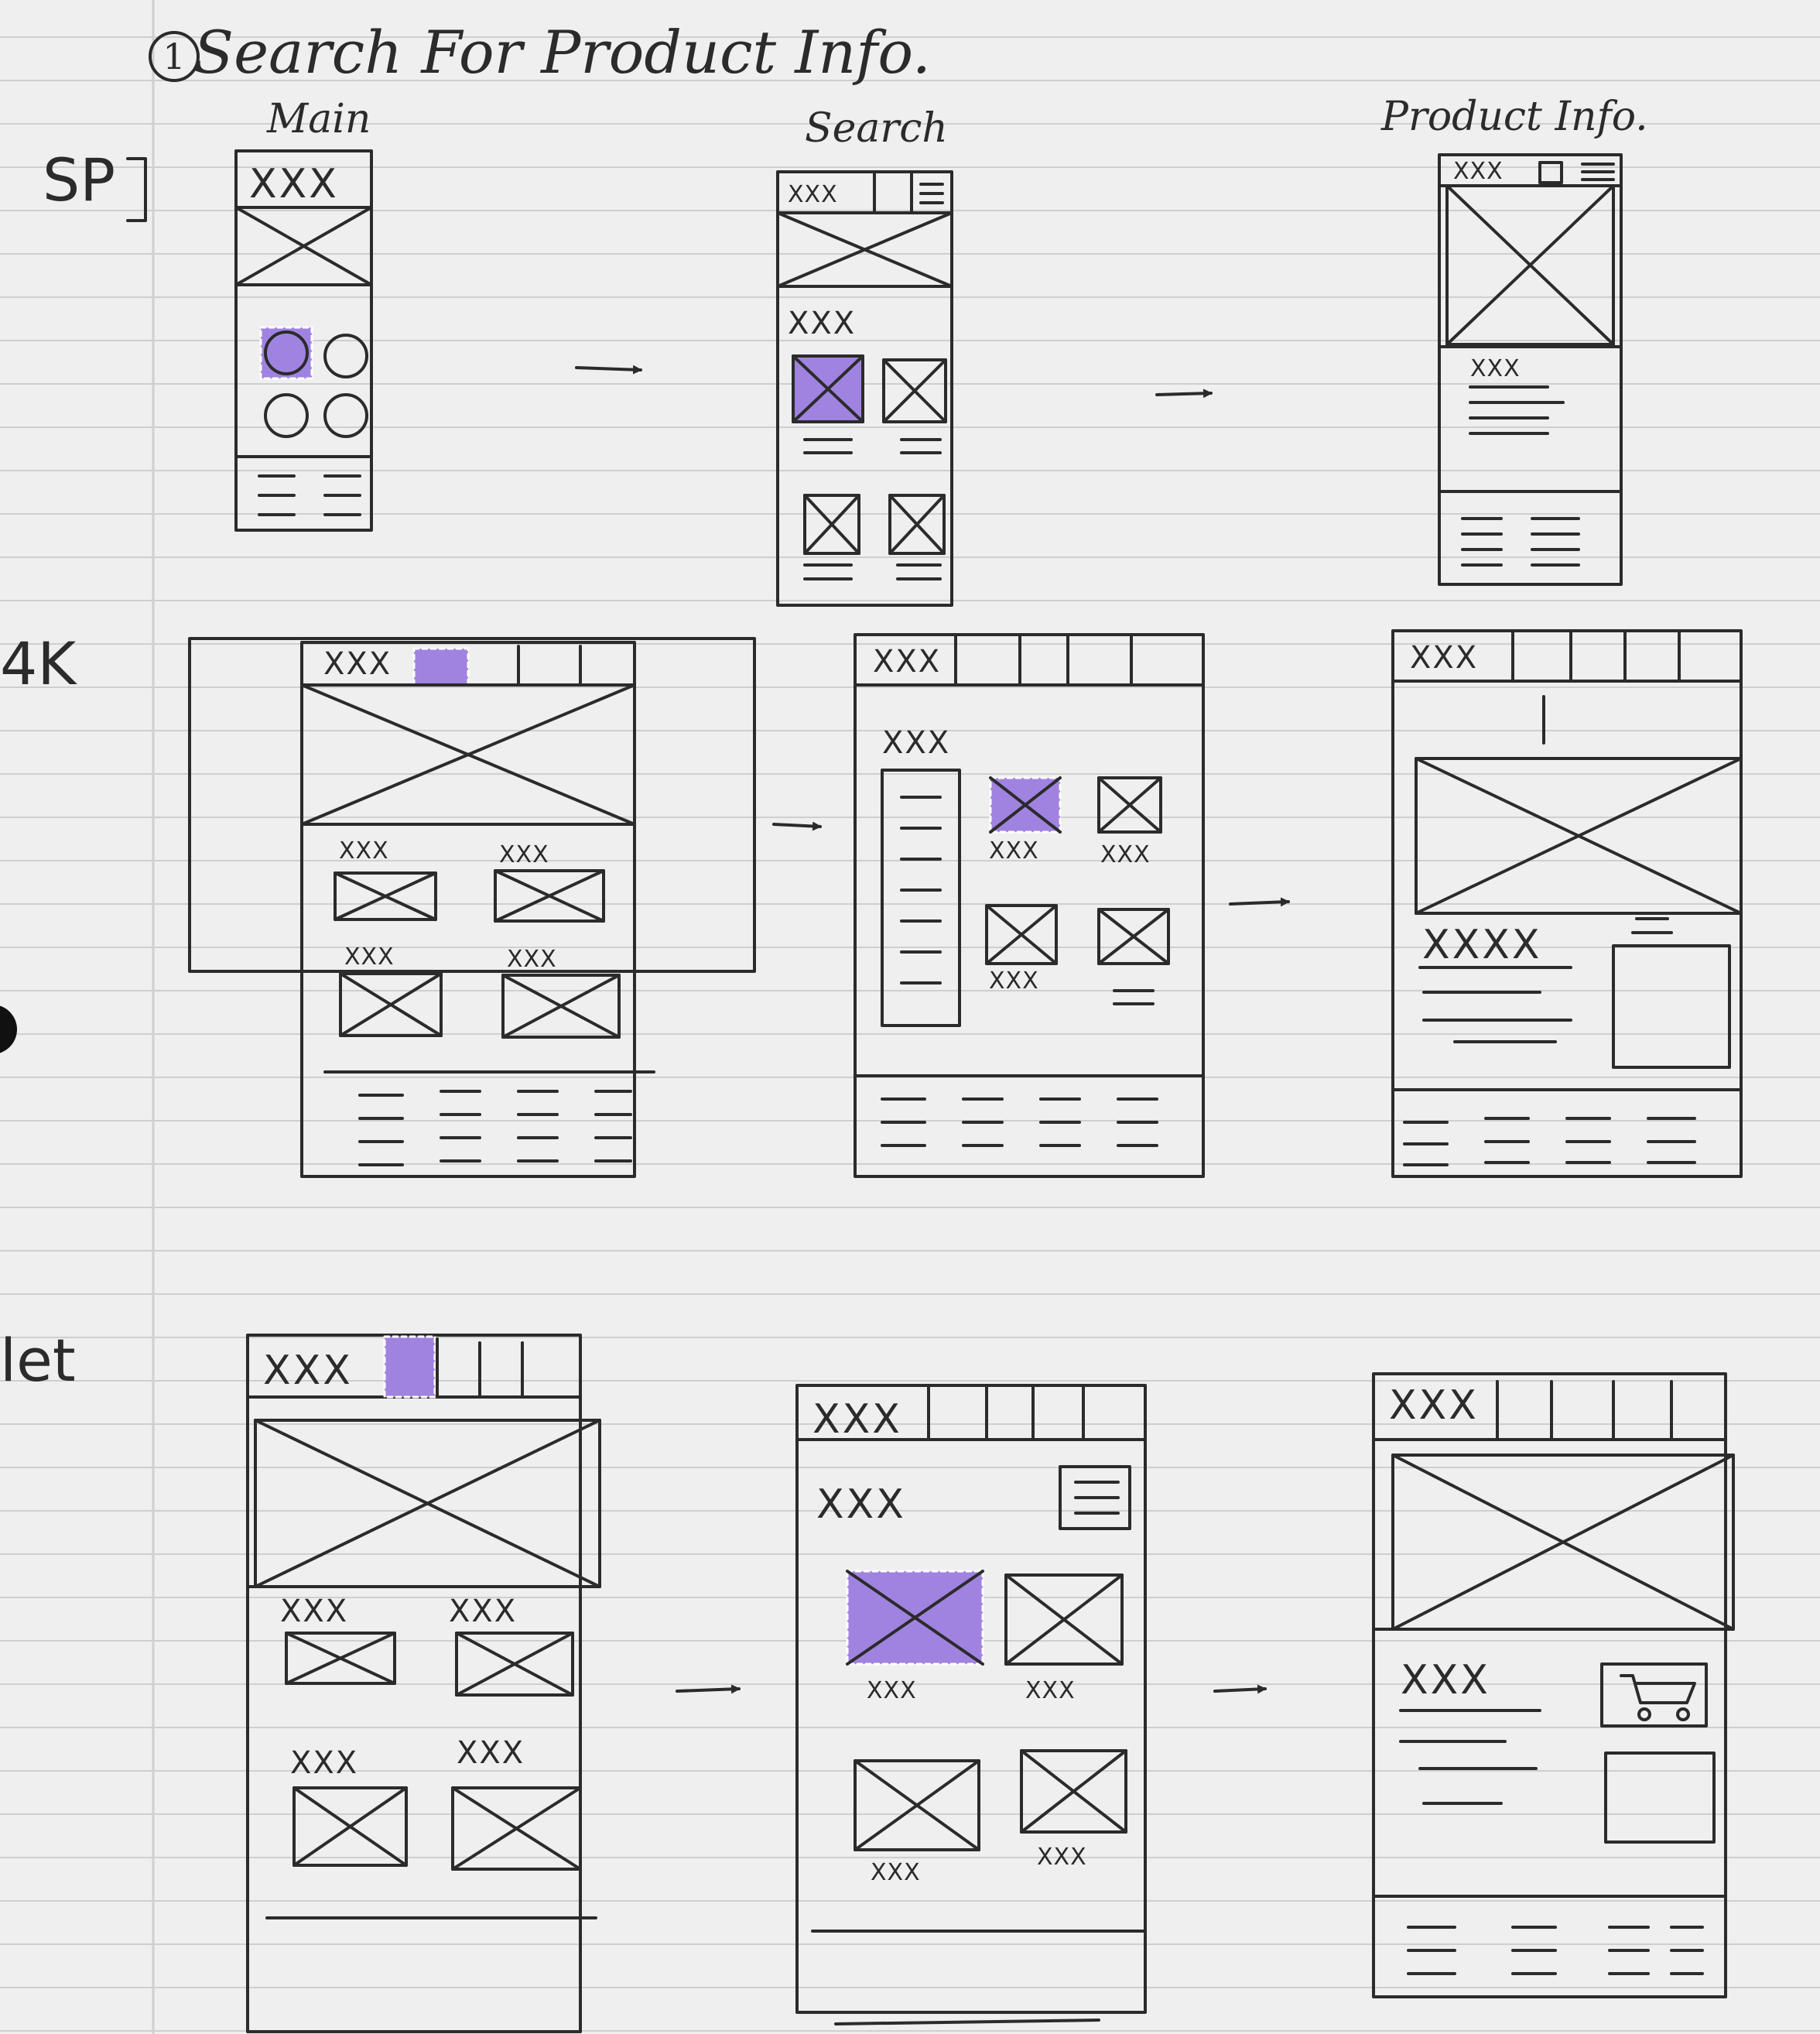 The height and width of the screenshot is (2034, 1820). Describe the element at coordinates (286, 353) in the screenshot. I see `sp-main-highlight` at that location.